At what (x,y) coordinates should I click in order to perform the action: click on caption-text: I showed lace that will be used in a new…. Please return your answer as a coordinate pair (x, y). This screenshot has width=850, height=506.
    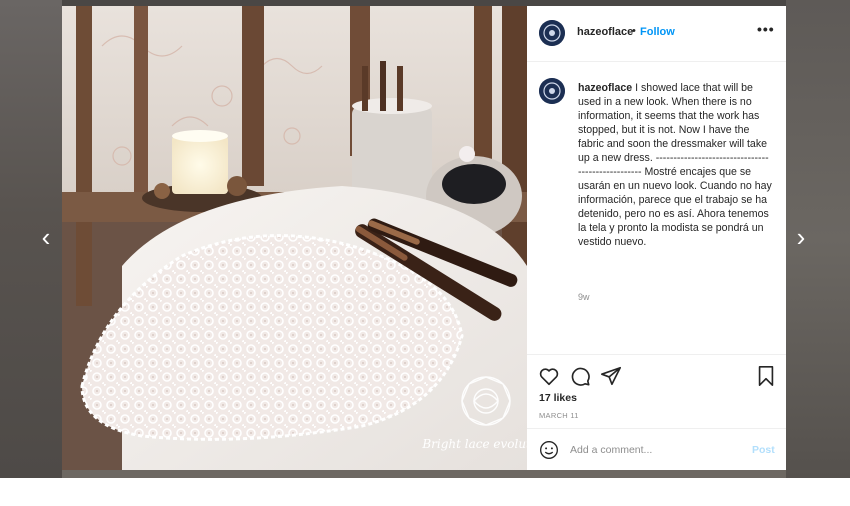
    Looking at the image, I should click on (675, 165).